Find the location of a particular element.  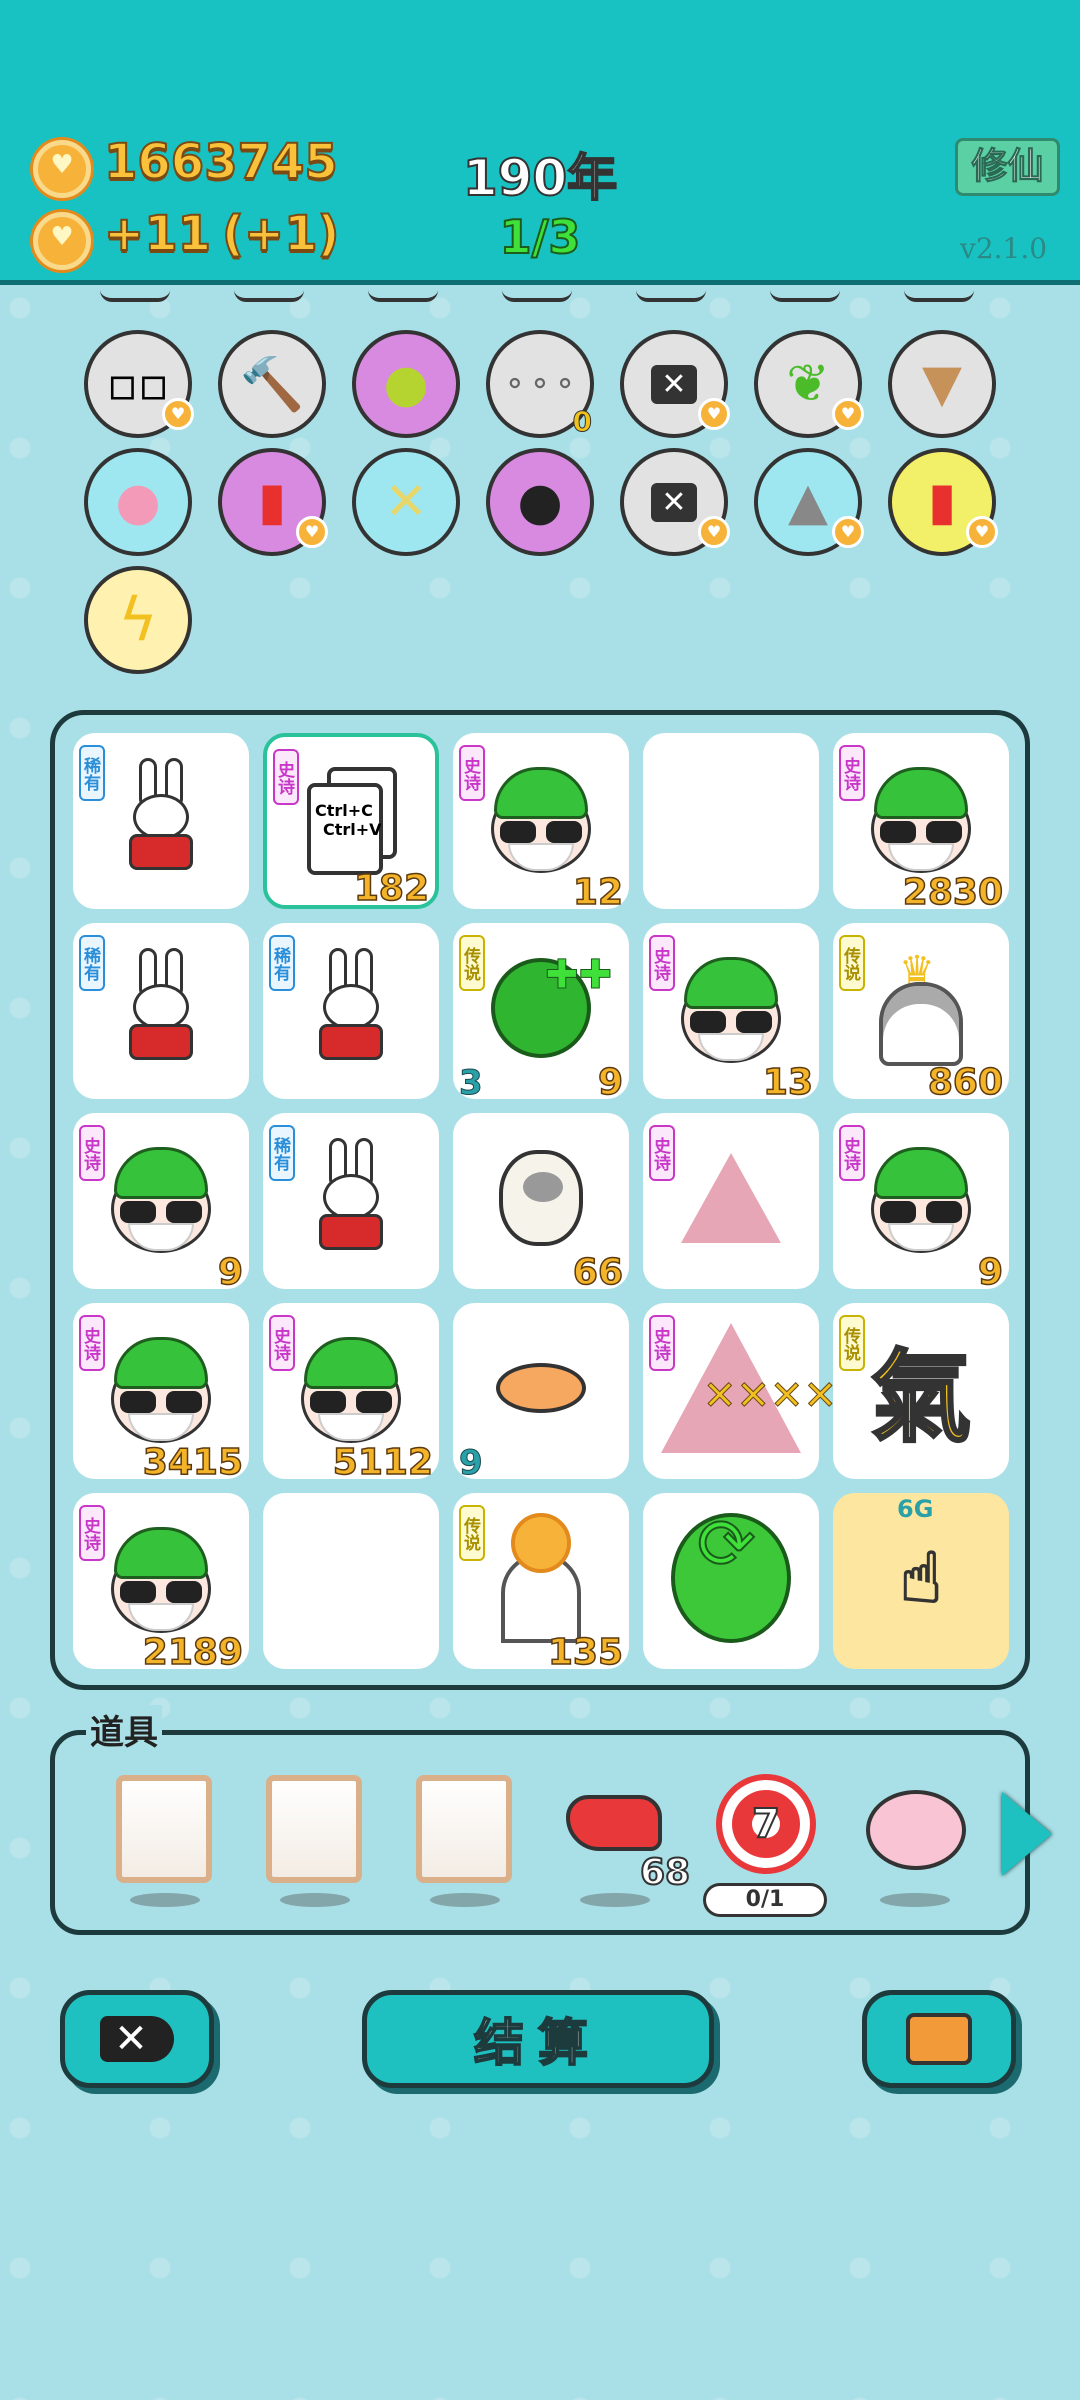

egg-tray-icon: ⚬⚬⚬ 0 is located at coordinates (540, 384).